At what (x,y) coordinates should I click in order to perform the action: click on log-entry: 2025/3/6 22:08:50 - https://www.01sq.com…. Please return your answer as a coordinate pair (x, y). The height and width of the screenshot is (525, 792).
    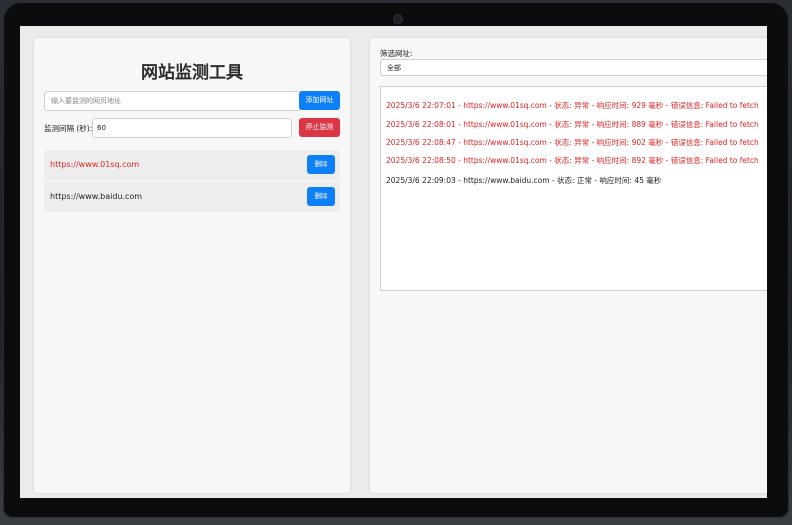
    Looking at the image, I should click on (572, 160).